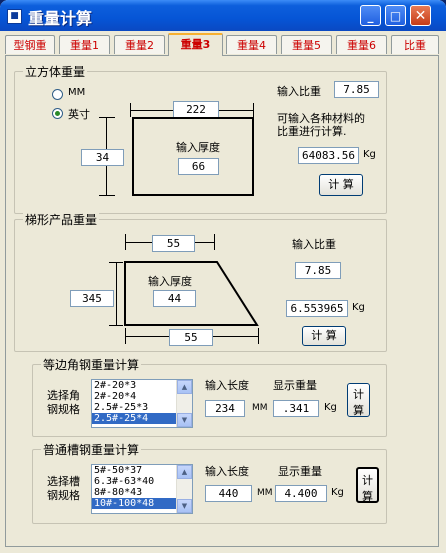 The image size is (446, 553). What do you see at coordinates (30, 44) in the screenshot?
I see `tab-section-steel: 型钢重` at bounding box center [30, 44].